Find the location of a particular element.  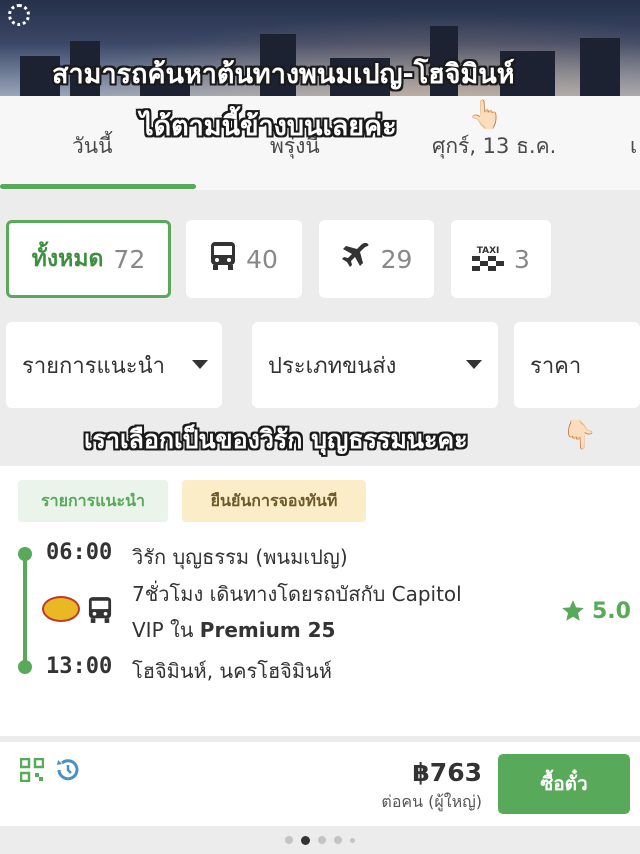

price-dropdown-label: ราคา is located at coordinates (556, 366).